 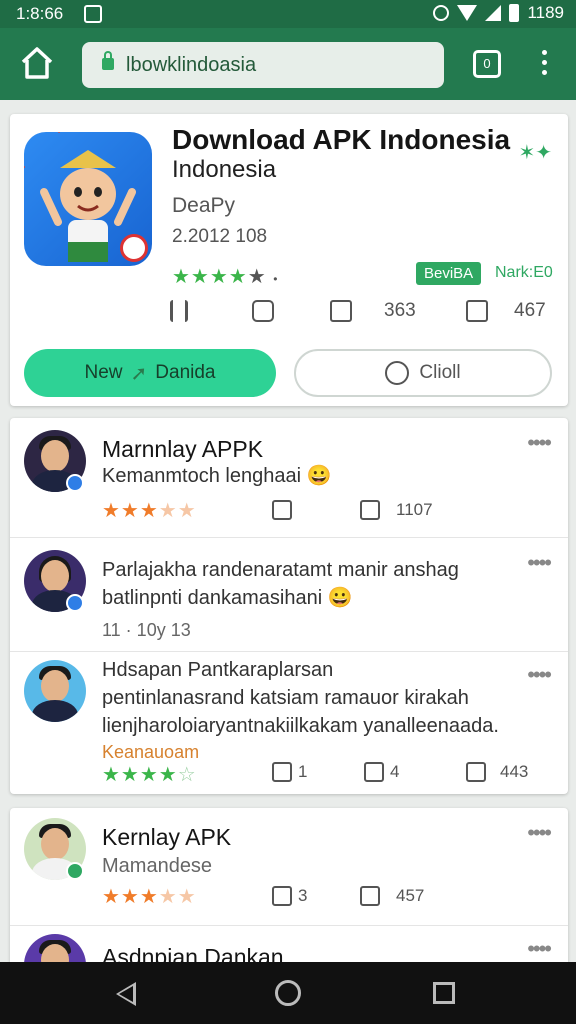 I want to click on stats-icon, so click(x=179, y=311).